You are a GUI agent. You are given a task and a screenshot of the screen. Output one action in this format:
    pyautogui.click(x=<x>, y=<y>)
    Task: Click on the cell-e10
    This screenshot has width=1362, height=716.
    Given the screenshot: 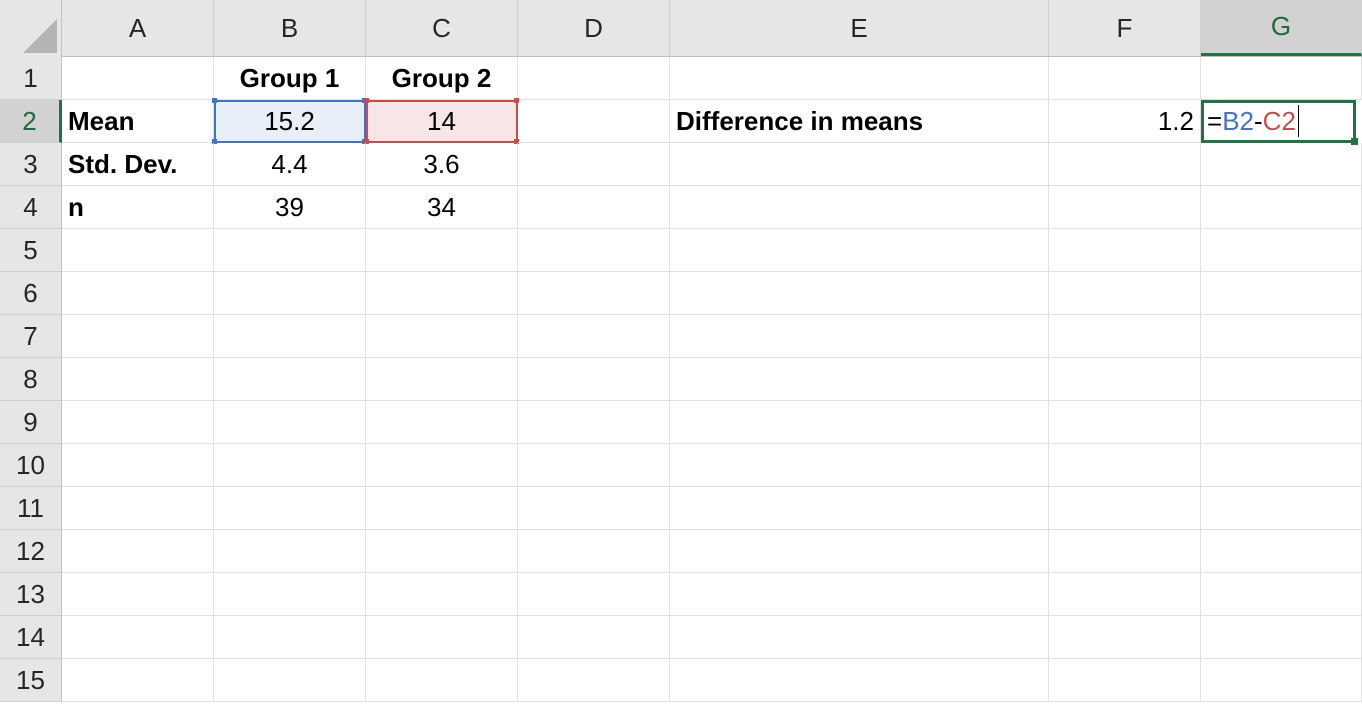 What is the action you would take?
    pyautogui.click(x=859, y=465)
    